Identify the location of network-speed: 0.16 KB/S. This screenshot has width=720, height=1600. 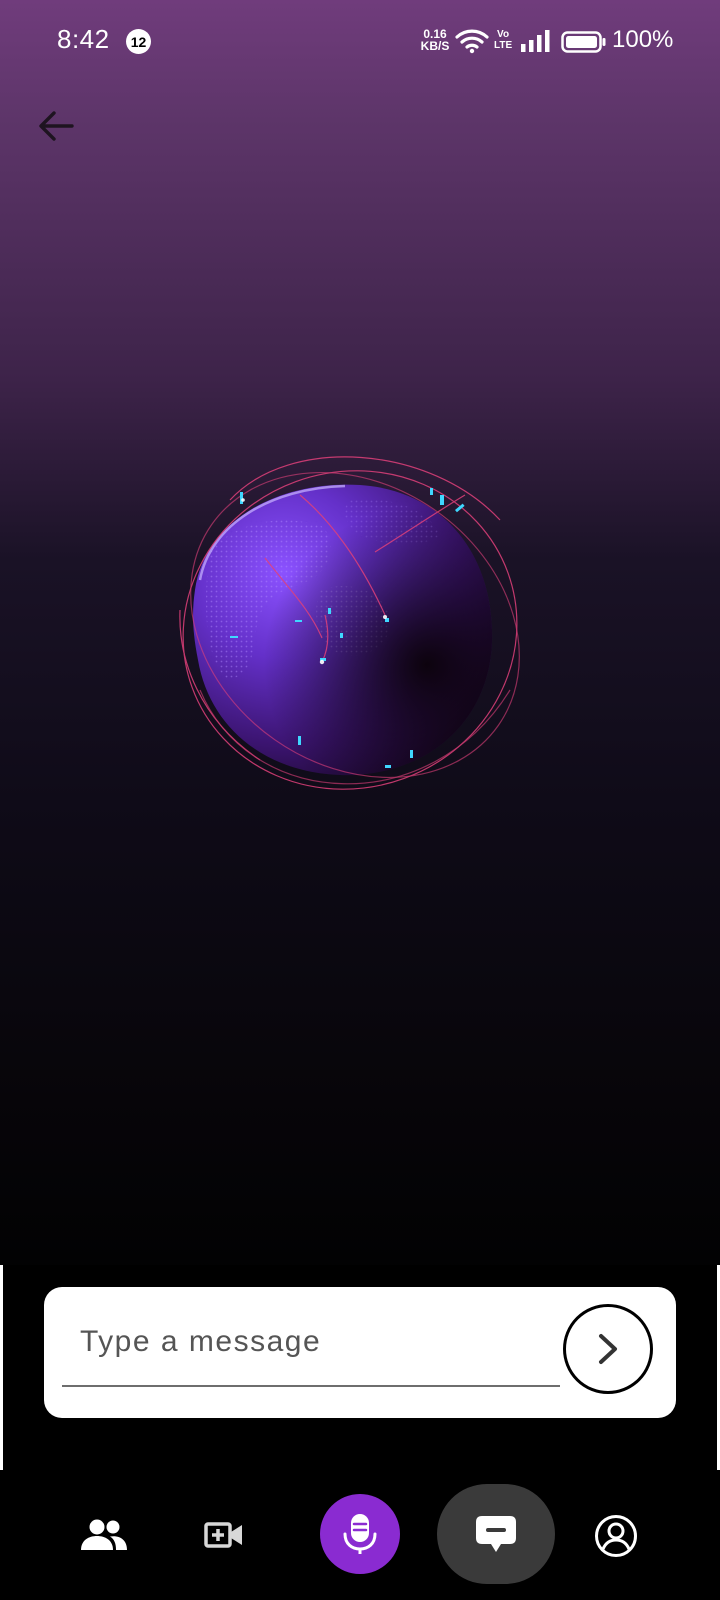
(435, 40).